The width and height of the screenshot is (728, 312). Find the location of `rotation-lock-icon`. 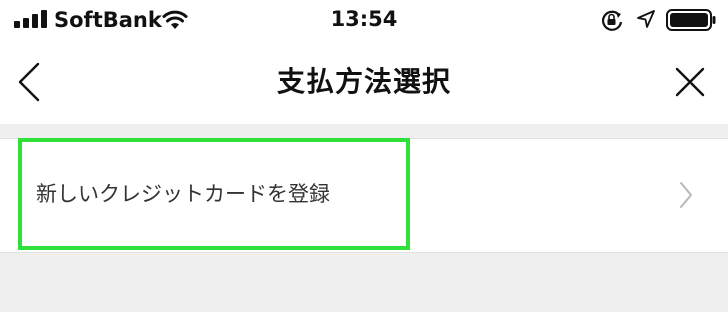

rotation-lock-icon is located at coordinates (612, 20).